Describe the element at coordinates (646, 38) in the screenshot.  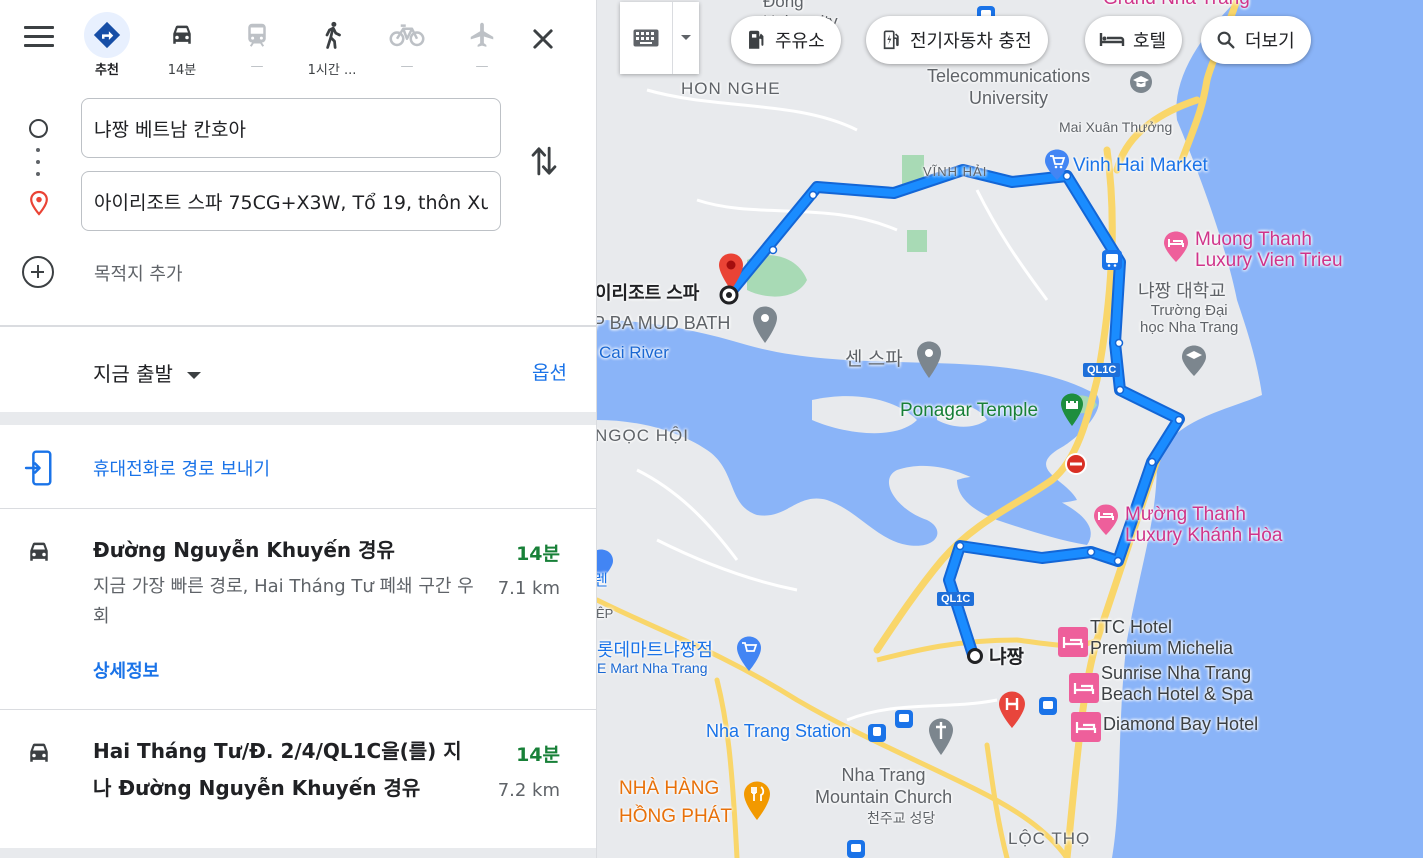
I see `keyboard-button` at that location.